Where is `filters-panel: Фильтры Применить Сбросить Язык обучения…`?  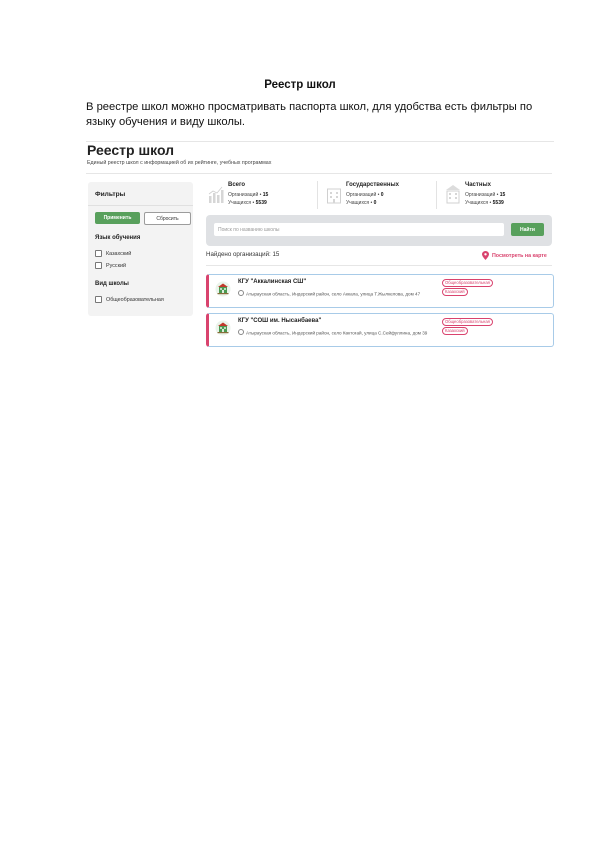
filters-panel: Фильтры Применить Сбросить Язык обучения… is located at coordinates (140, 249).